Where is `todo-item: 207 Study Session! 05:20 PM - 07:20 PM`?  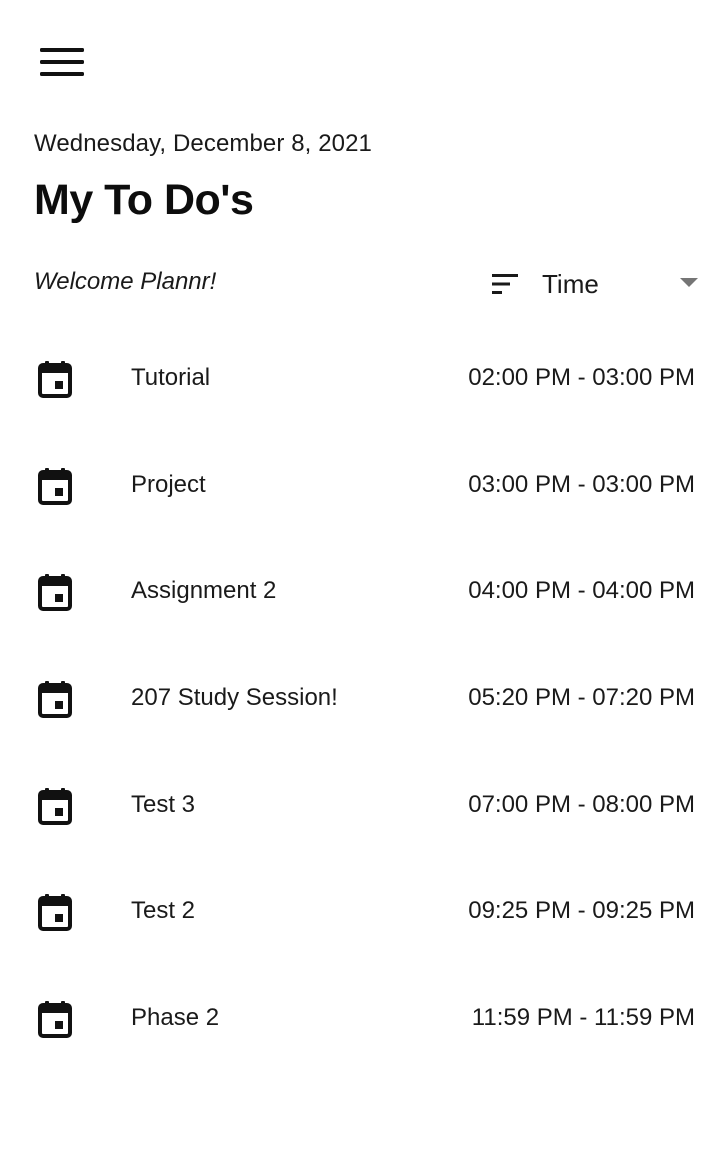
todo-item: 207 Study Session! 05:20 PM - 07:20 PM is located at coordinates (364, 699).